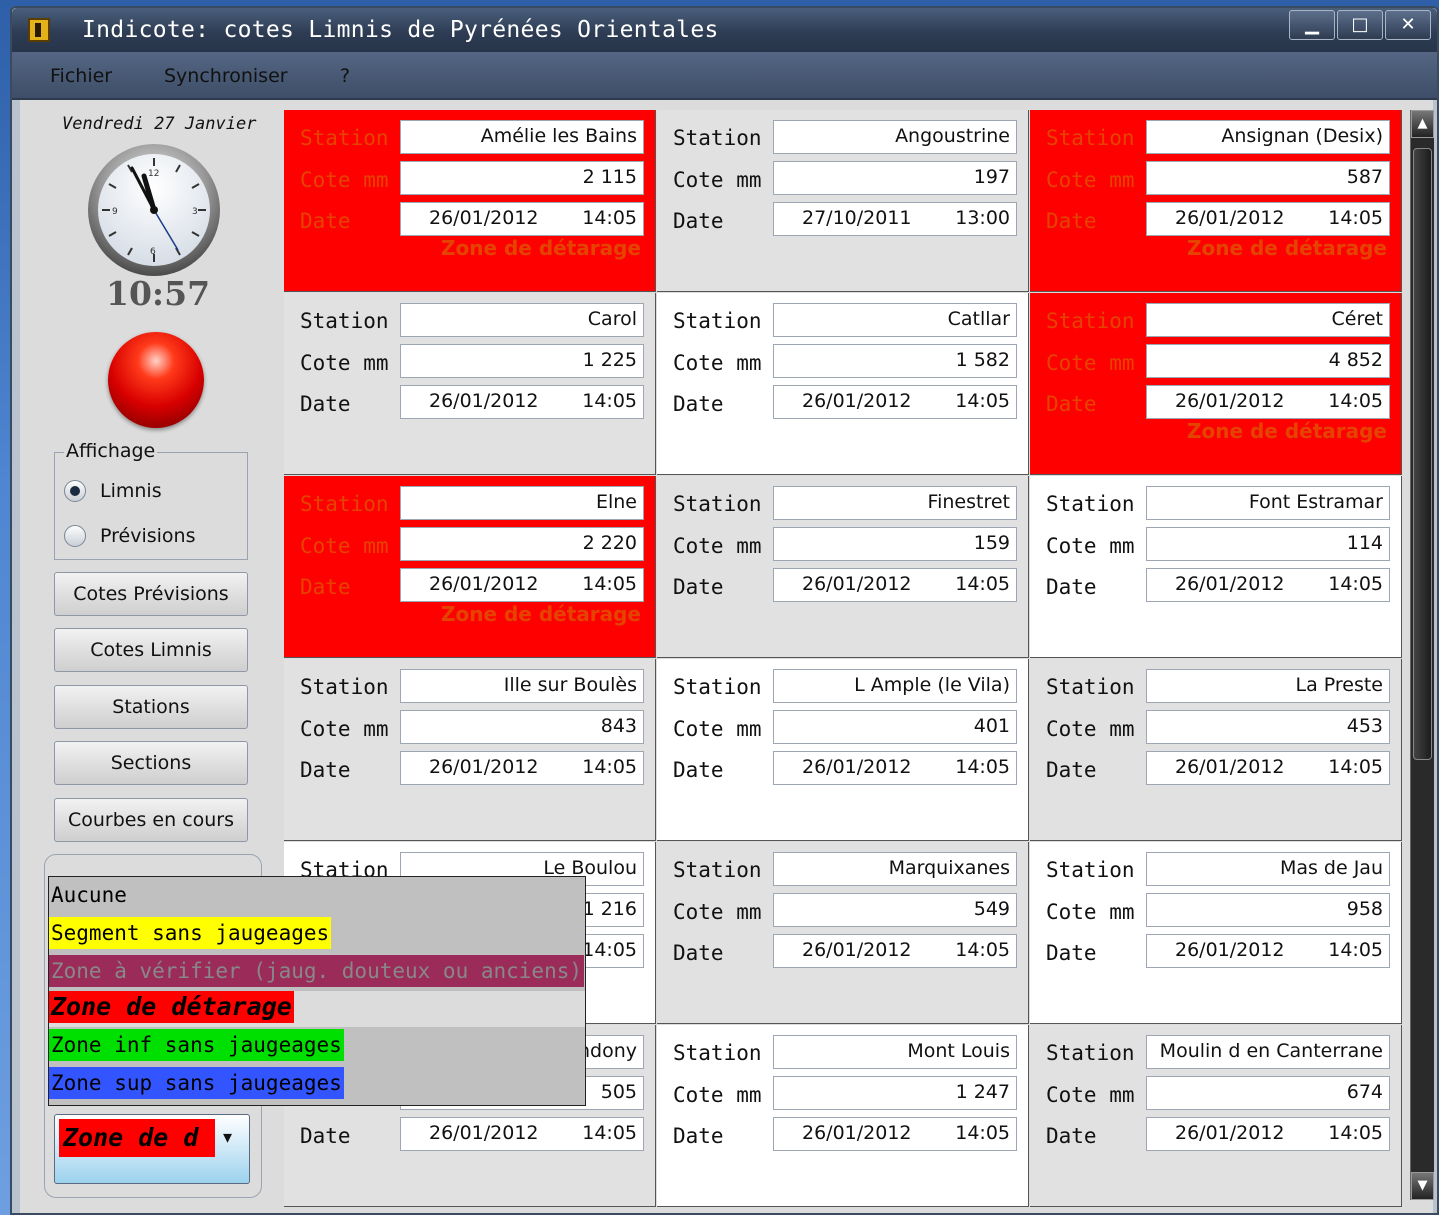 This screenshot has width=1439, height=1215. Describe the element at coordinates (81, 76) in the screenshot. I see `menu-fichier: Fichier` at that location.